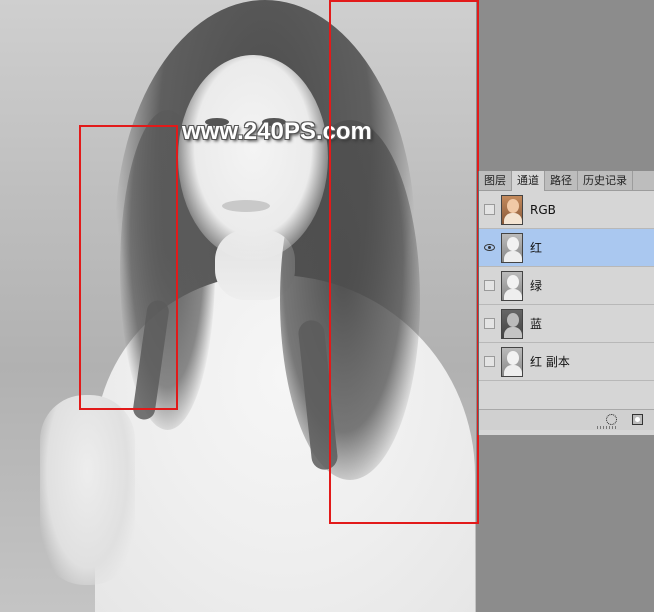 The height and width of the screenshot is (612, 654). What do you see at coordinates (87, 490) in the screenshot?
I see `photo-hand` at bounding box center [87, 490].